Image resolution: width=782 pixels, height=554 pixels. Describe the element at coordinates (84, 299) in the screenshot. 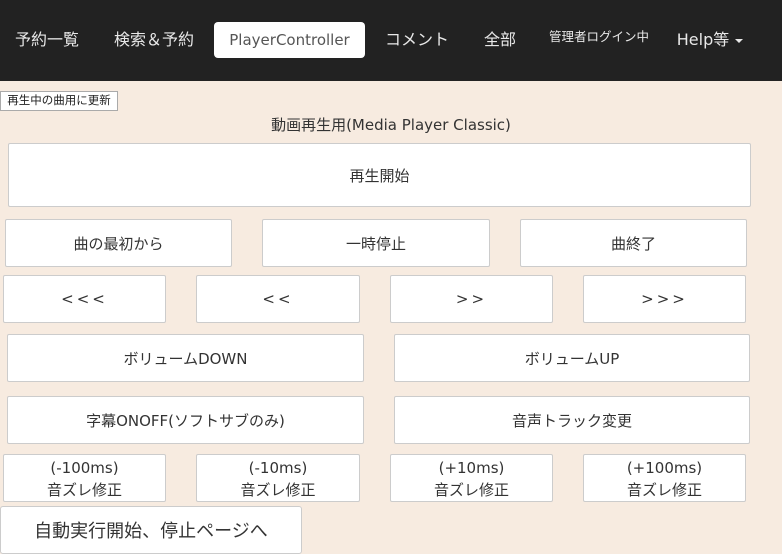

I see `seek-back-large-button: <<<` at that location.